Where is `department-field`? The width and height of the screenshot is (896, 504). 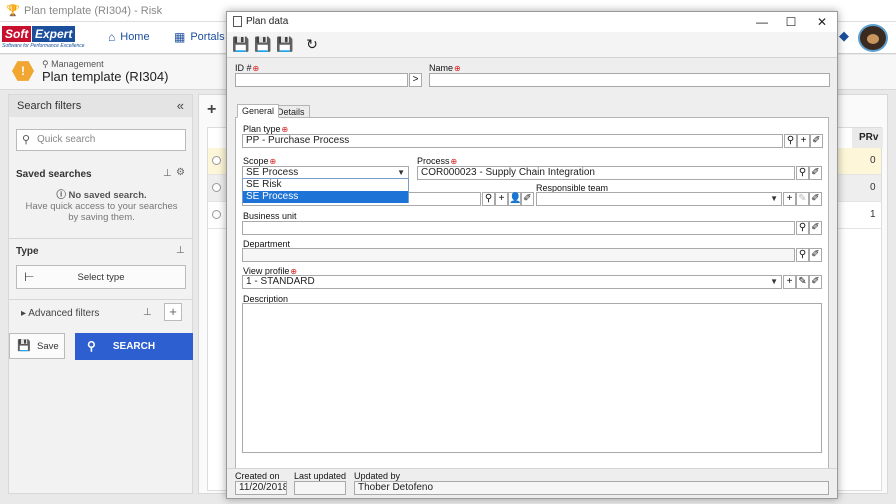 department-field is located at coordinates (518, 255).